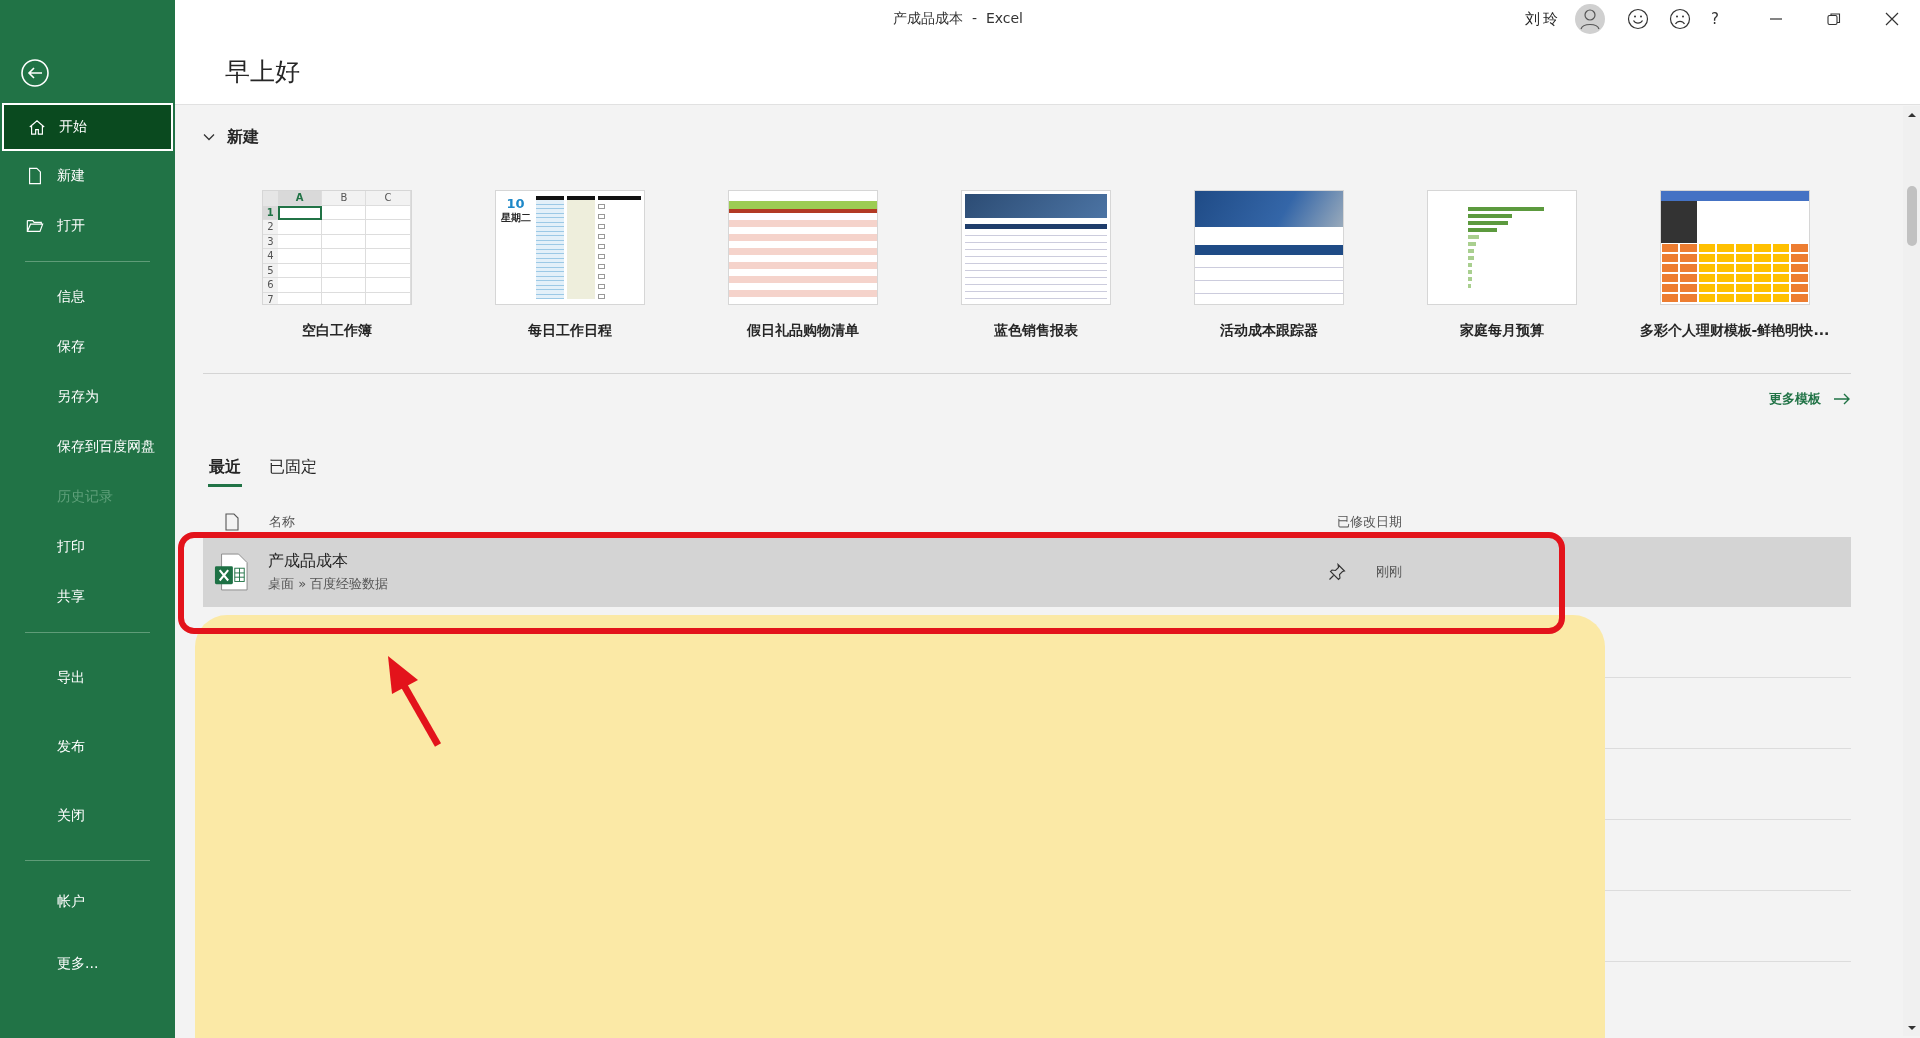  I want to click on arrow-right-icon, so click(1842, 399).